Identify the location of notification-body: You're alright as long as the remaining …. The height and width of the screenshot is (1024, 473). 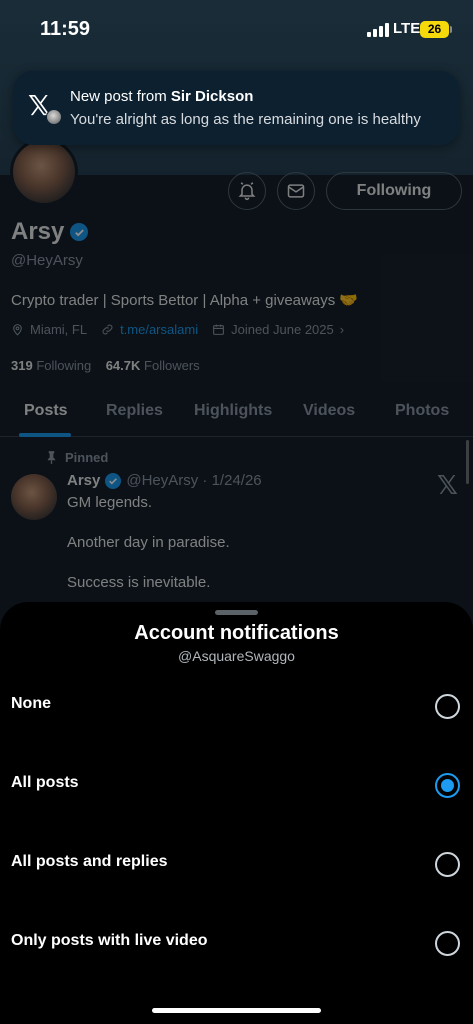
(245, 119).